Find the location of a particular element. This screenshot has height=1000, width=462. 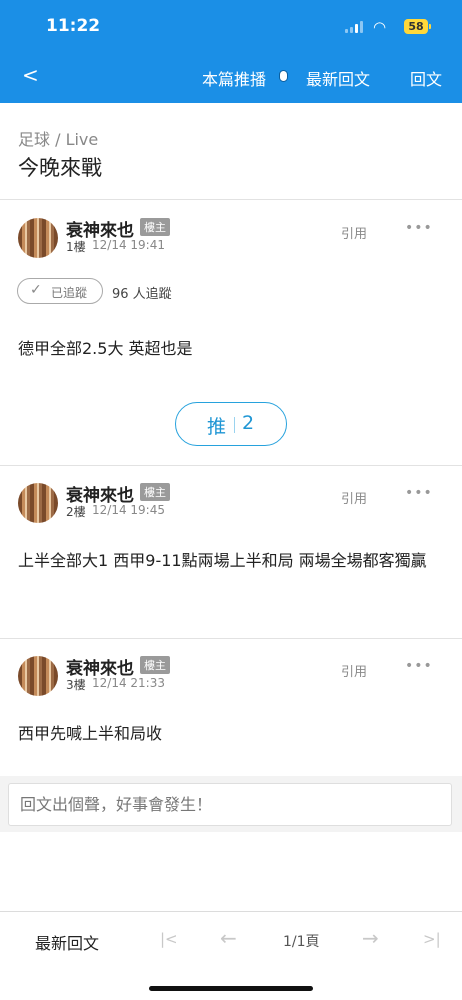

post-content: 德甲全部2.5大 英超也是 is located at coordinates (105, 348).